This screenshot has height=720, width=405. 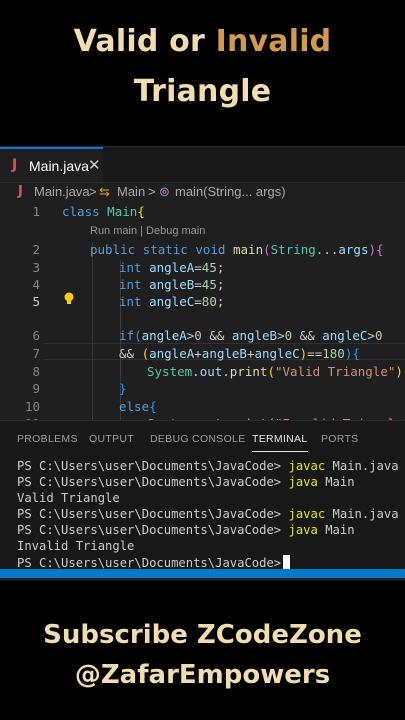 What do you see at coordinates (147, 231) in the screenshot?
I see `codelens-run-debug: Run main | Debug main` at bounding box center [147, 231].